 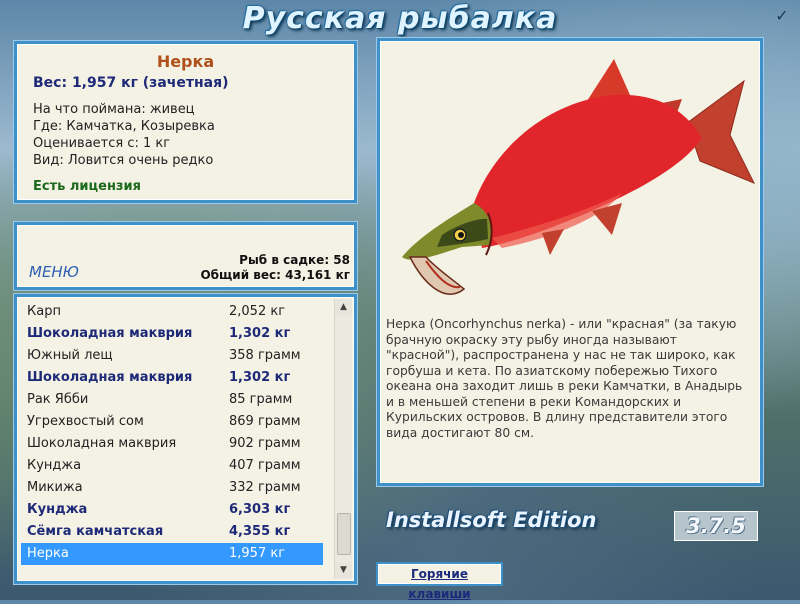 I want to click on catch-name: Сёмга камчатская, so click(x=95, y=531).